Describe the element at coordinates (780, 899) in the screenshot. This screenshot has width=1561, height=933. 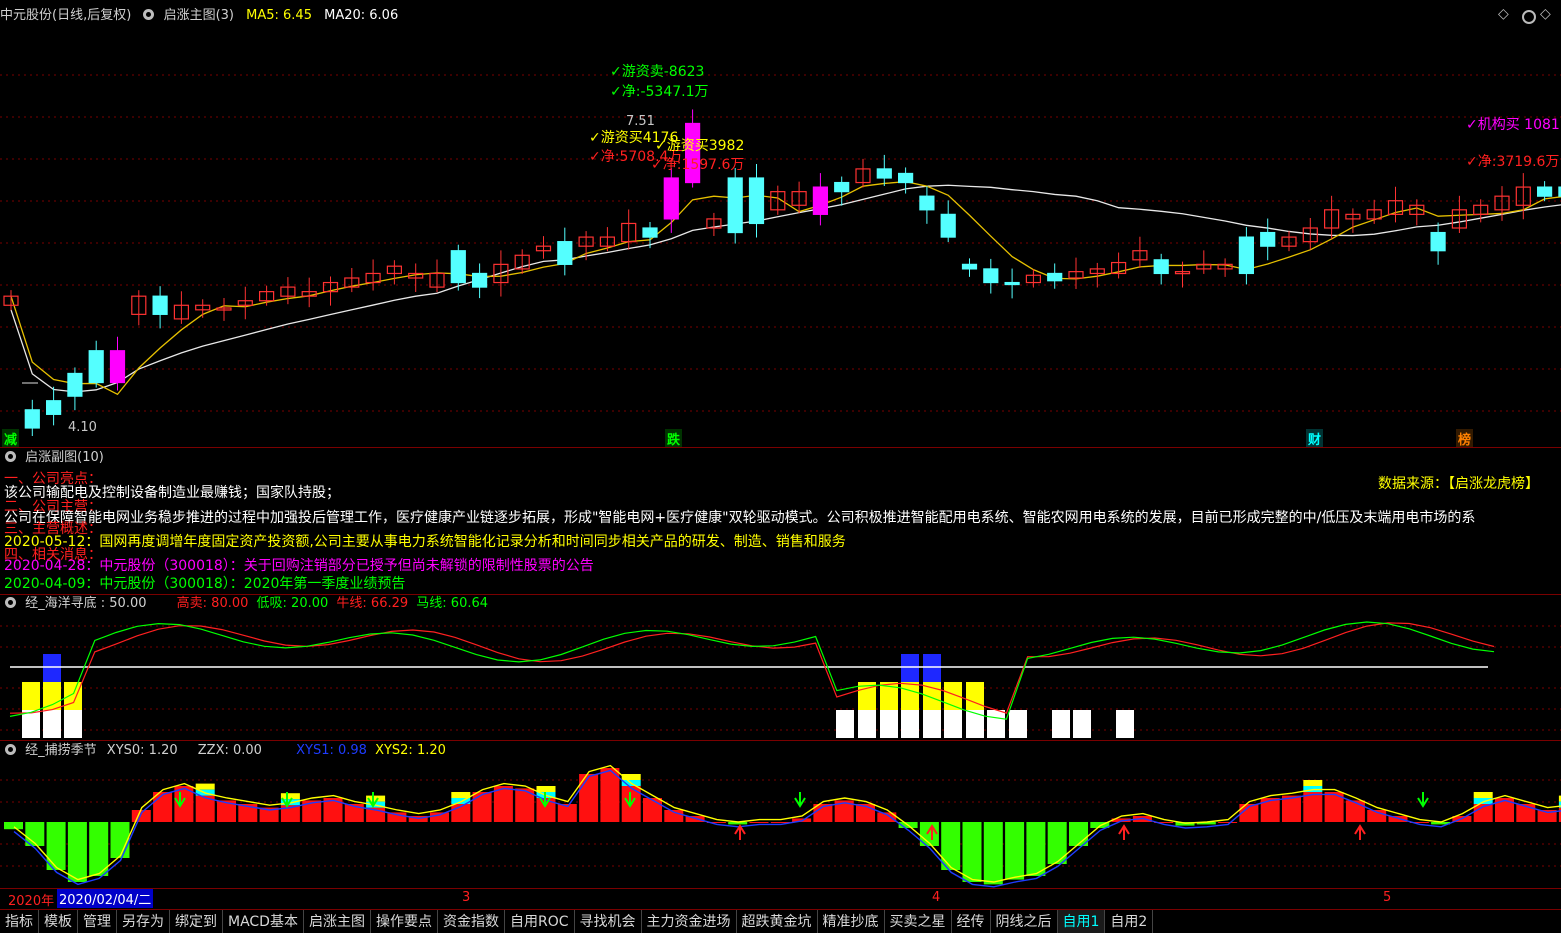
I see `time-axis: 2020年 2020/02/04/二 3 4 5` at that location.